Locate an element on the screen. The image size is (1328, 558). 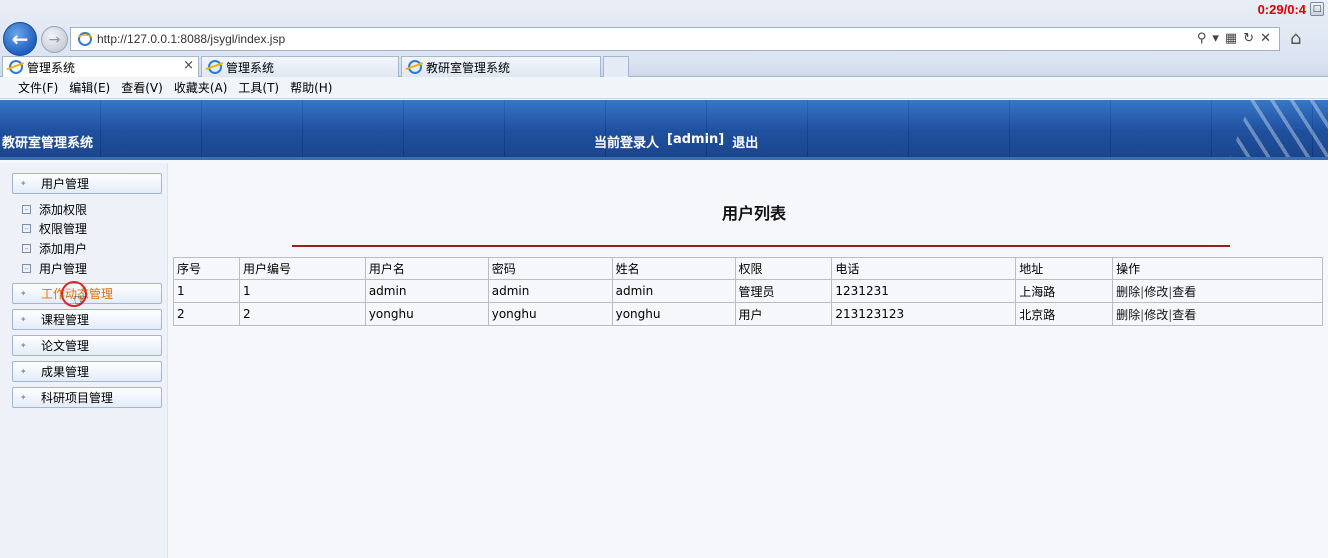
page-title: 用户列表 is located at coordinates (754, 213).